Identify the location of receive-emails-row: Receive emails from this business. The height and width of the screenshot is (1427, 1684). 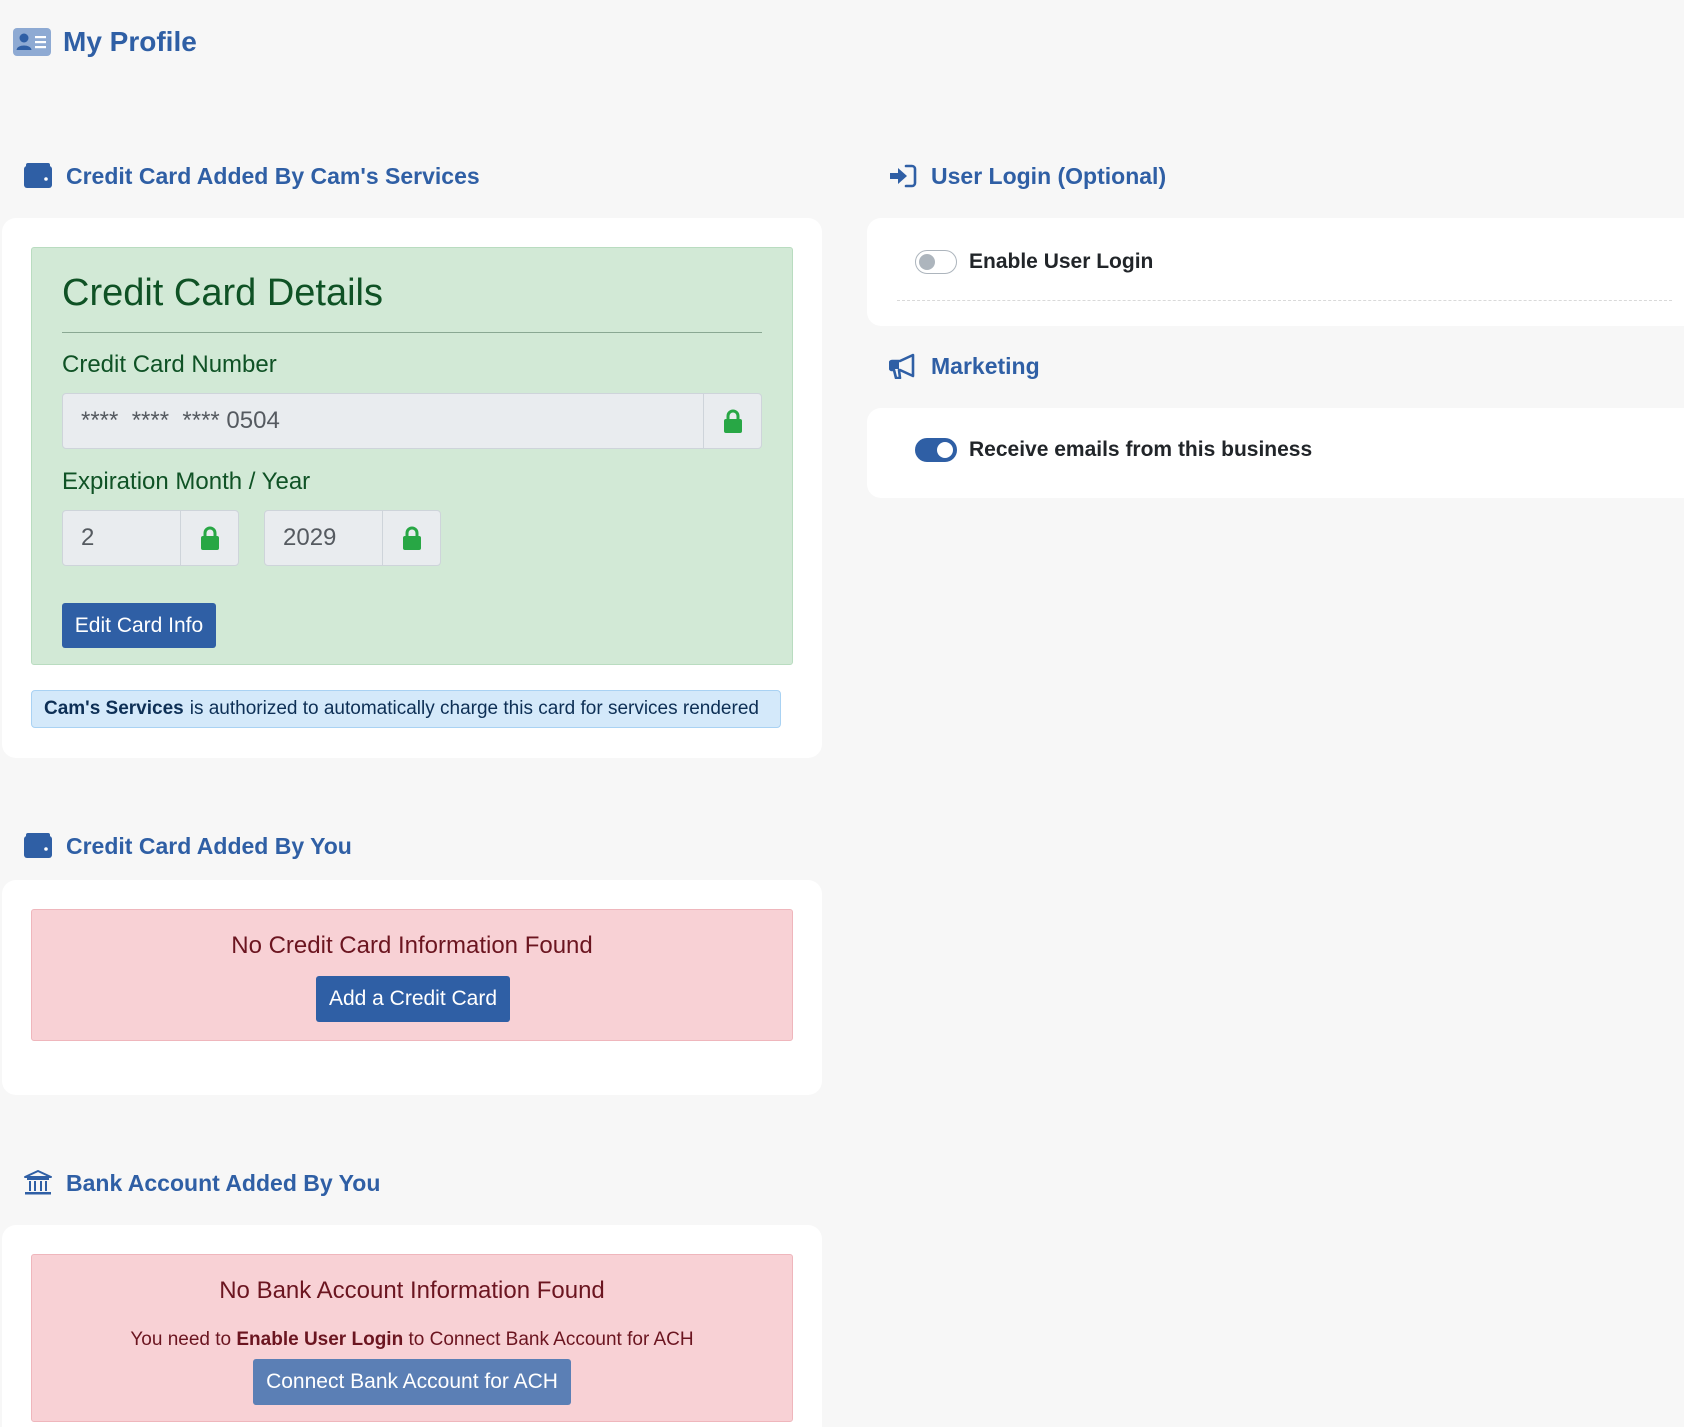
(1113, 450).